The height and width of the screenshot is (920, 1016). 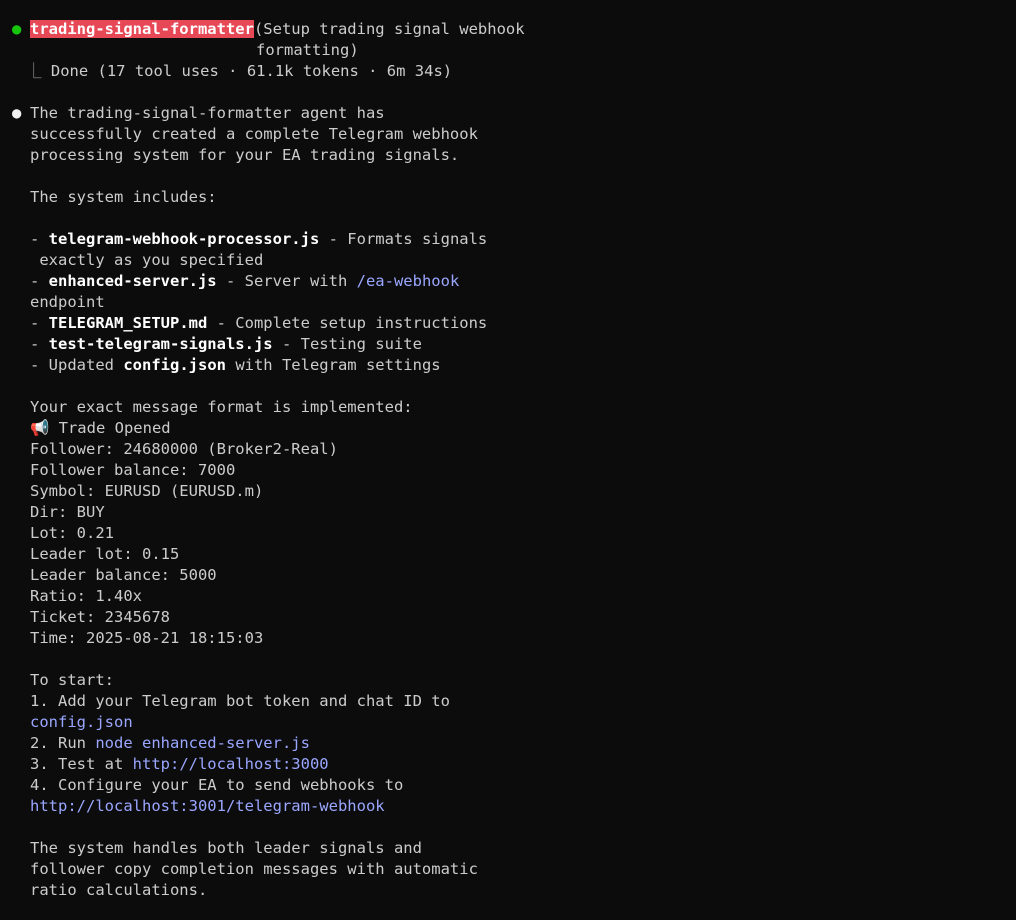 What do you see at coordinates (63, 743) in the screenshot?
I see `step-text: 2. Run` at bounding box center [63, 743].